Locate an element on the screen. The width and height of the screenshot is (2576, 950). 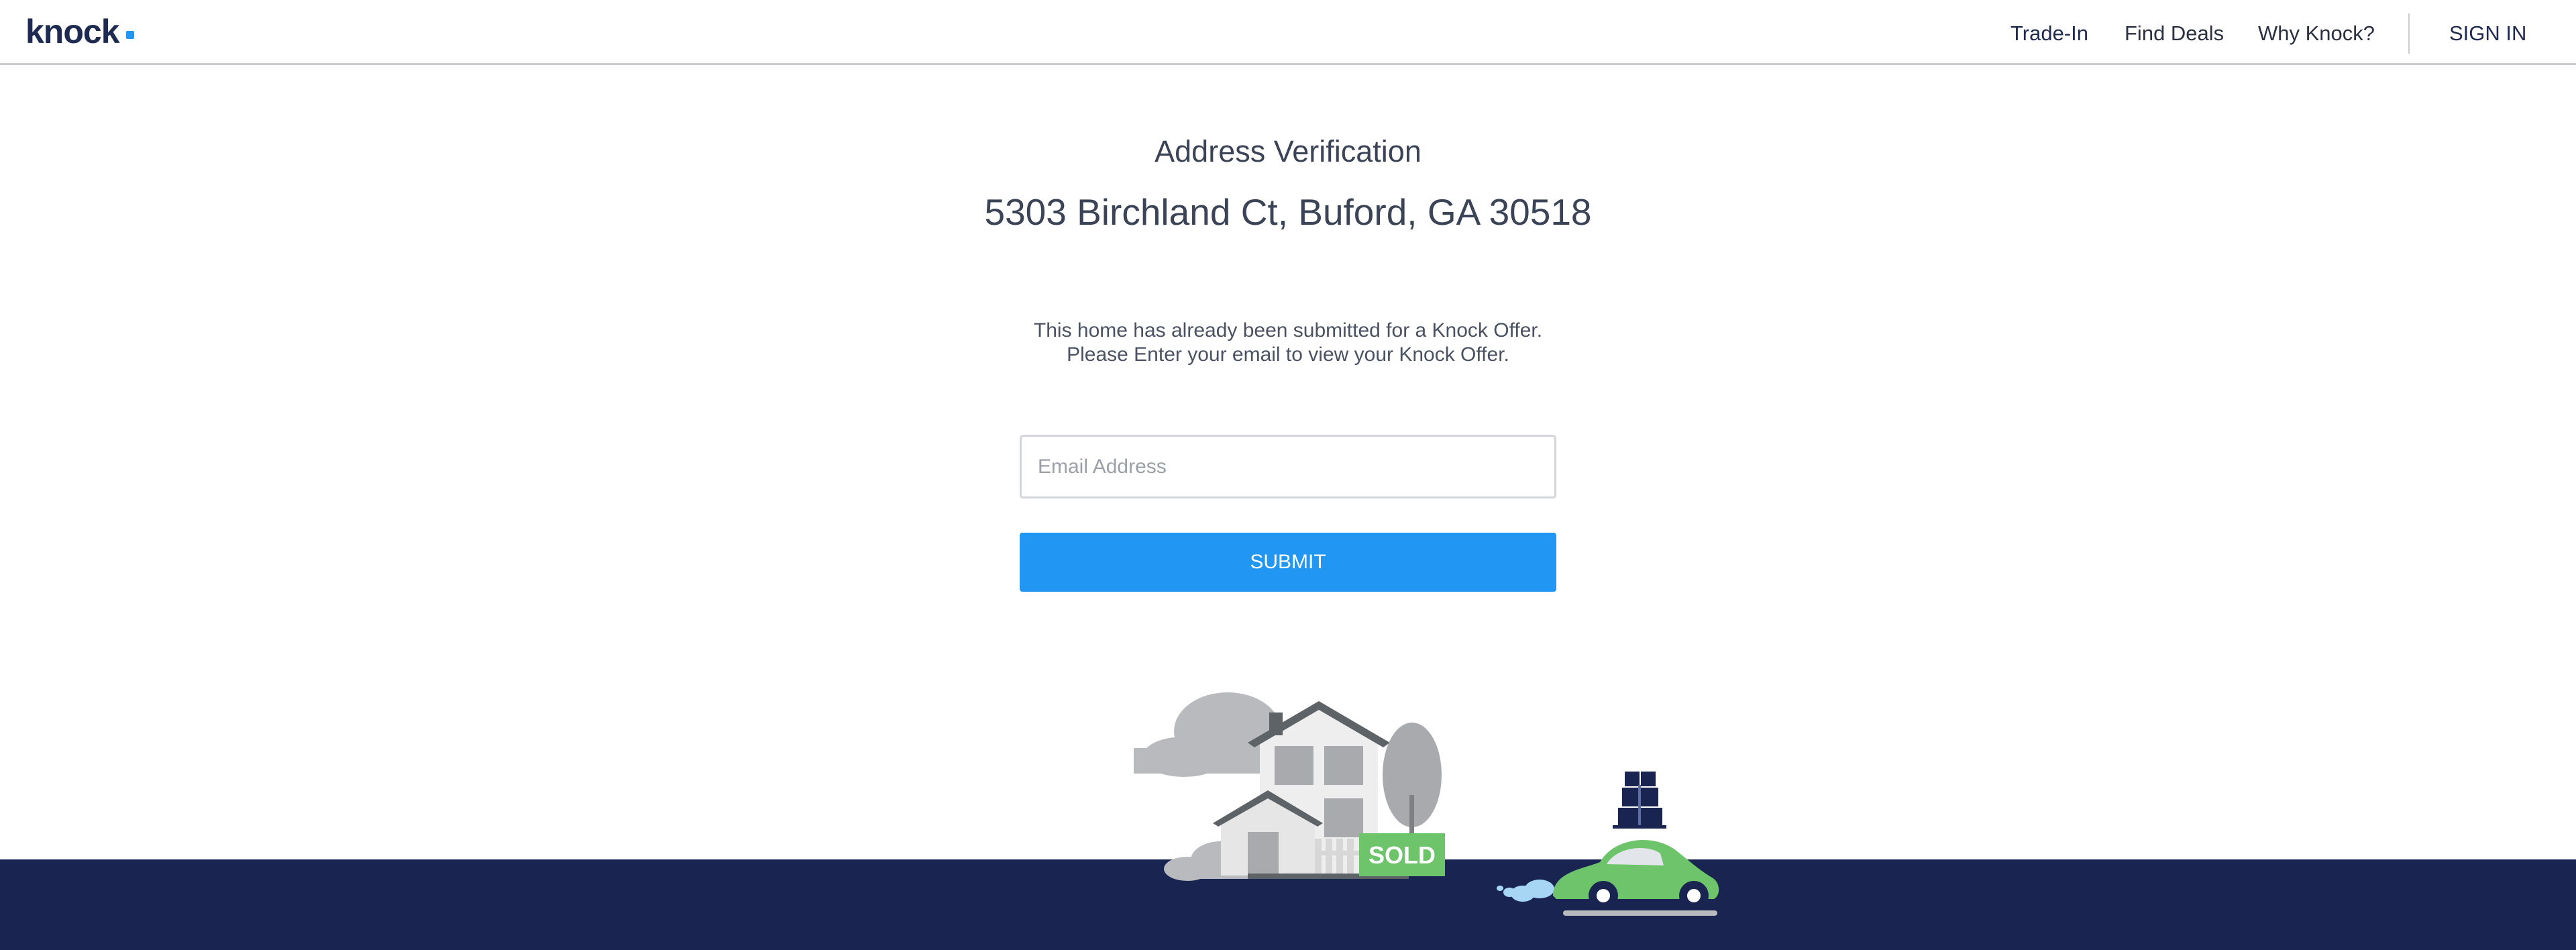
sold-sign-text: SOLD is located at coordinates (1402, 855).